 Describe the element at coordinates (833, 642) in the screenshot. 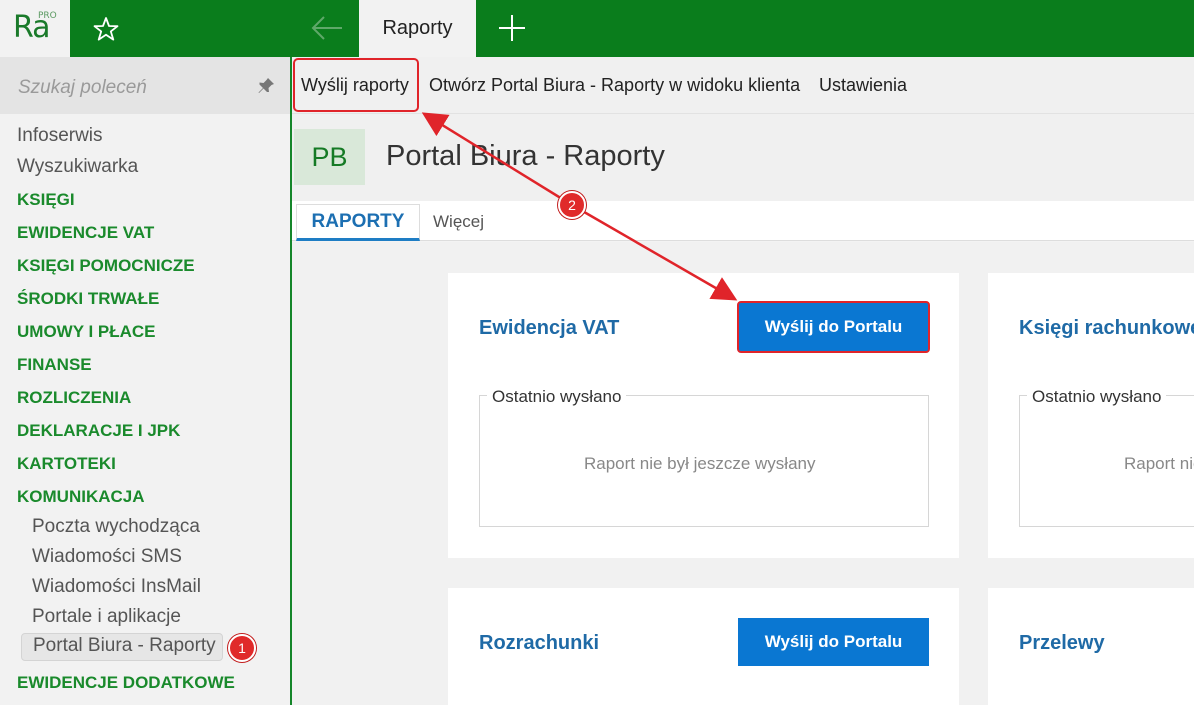

I see `send-to-portal-button: Wyślij do Portalu` at that location.